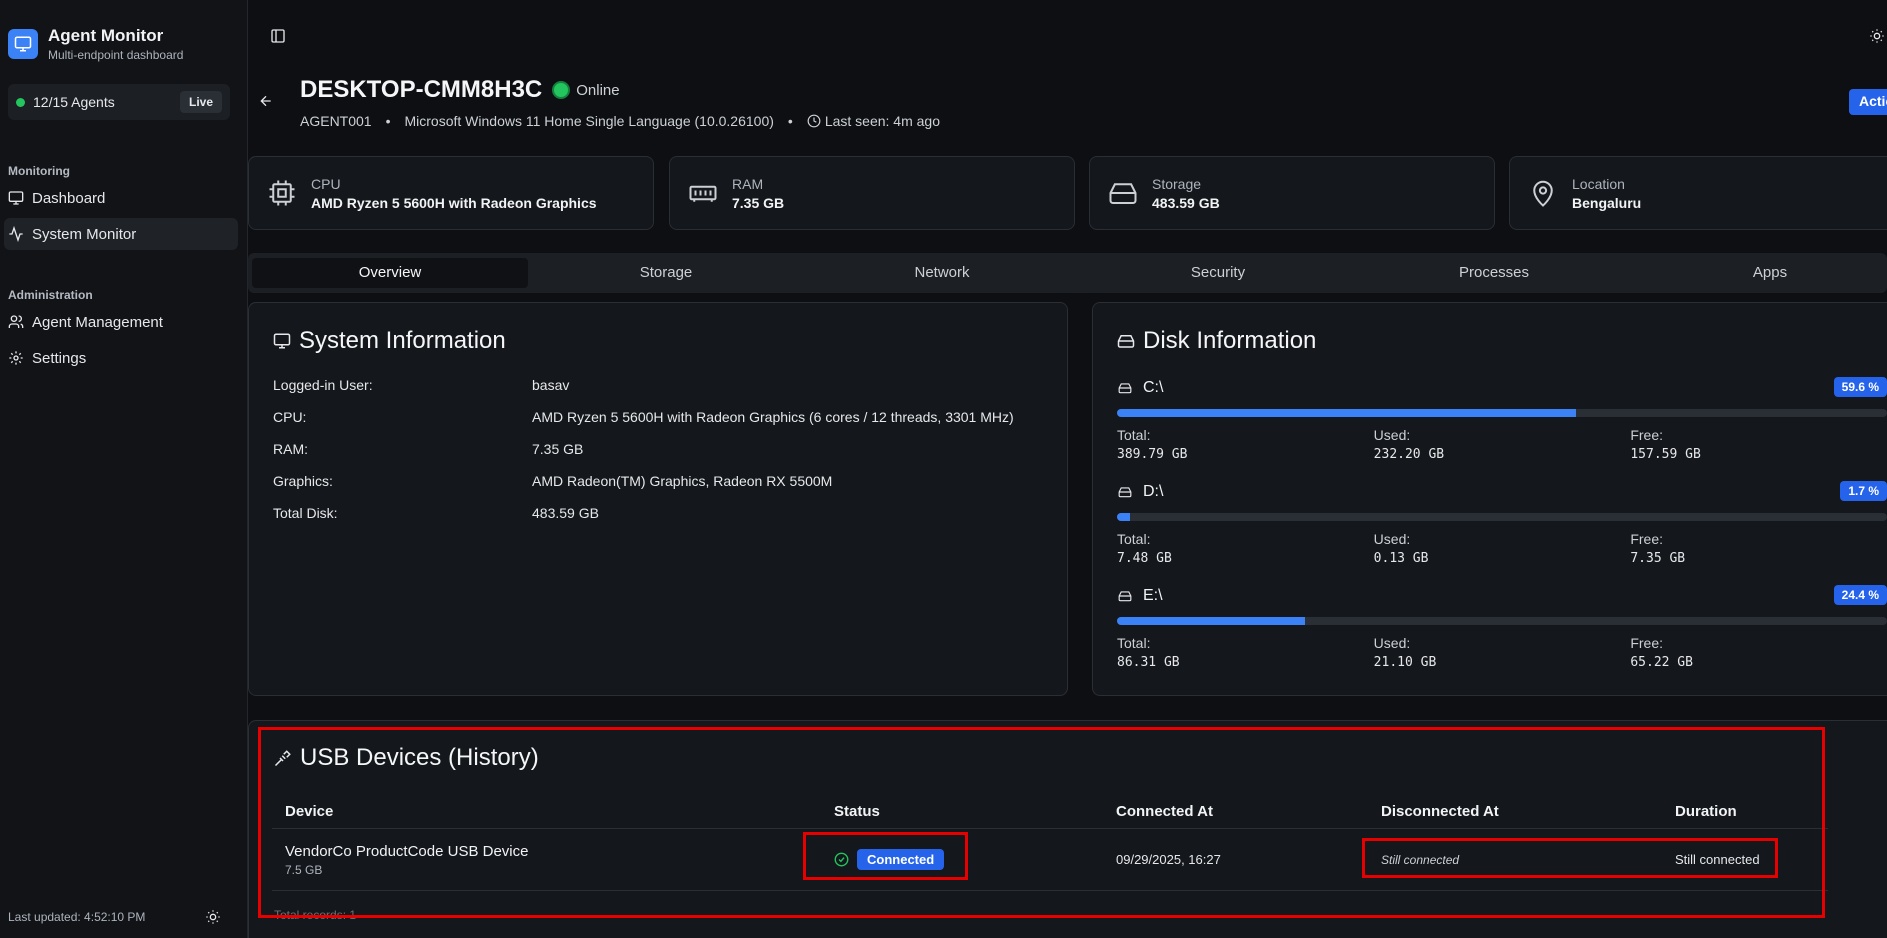  I want to click on gear-icon, so click(16, 358).